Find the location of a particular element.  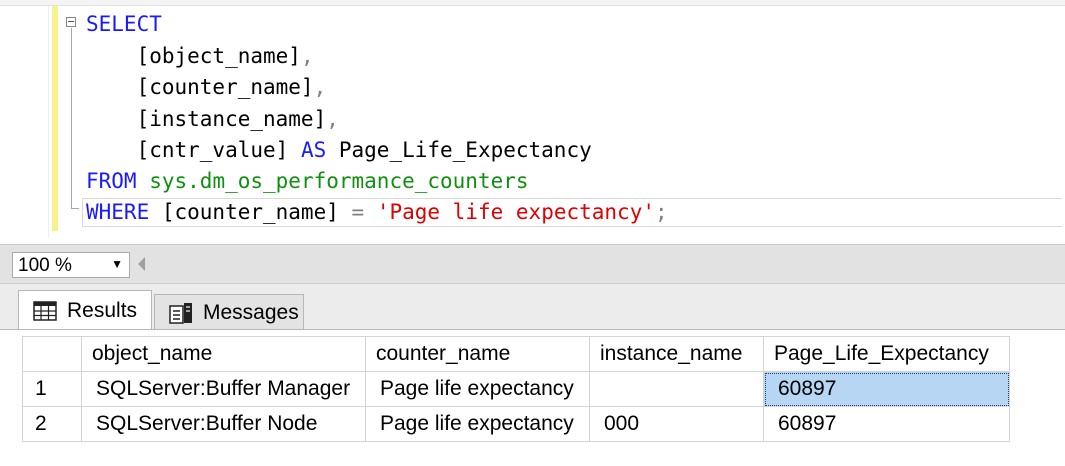

row-number: 1 is located at coordinates (52, 389).